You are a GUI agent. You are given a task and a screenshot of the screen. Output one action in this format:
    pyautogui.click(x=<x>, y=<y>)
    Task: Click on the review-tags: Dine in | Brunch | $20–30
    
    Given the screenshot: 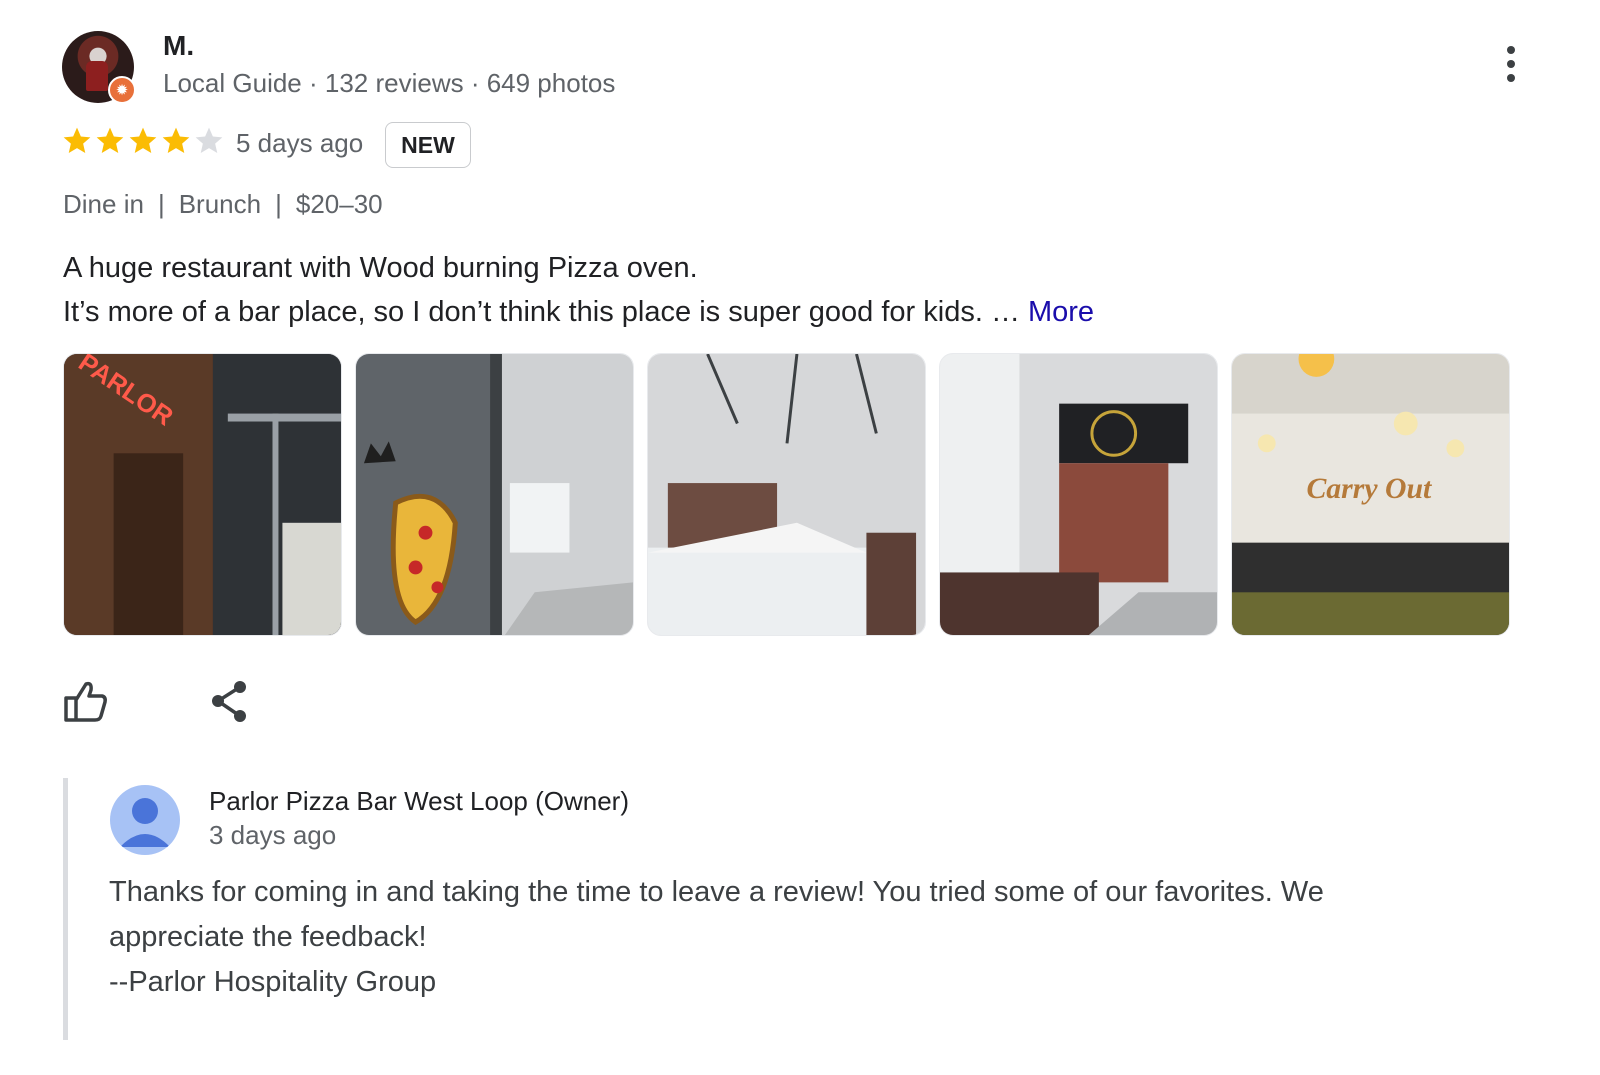 What is the action you would take?
    pyautogui.click(x=223, y=204)
    